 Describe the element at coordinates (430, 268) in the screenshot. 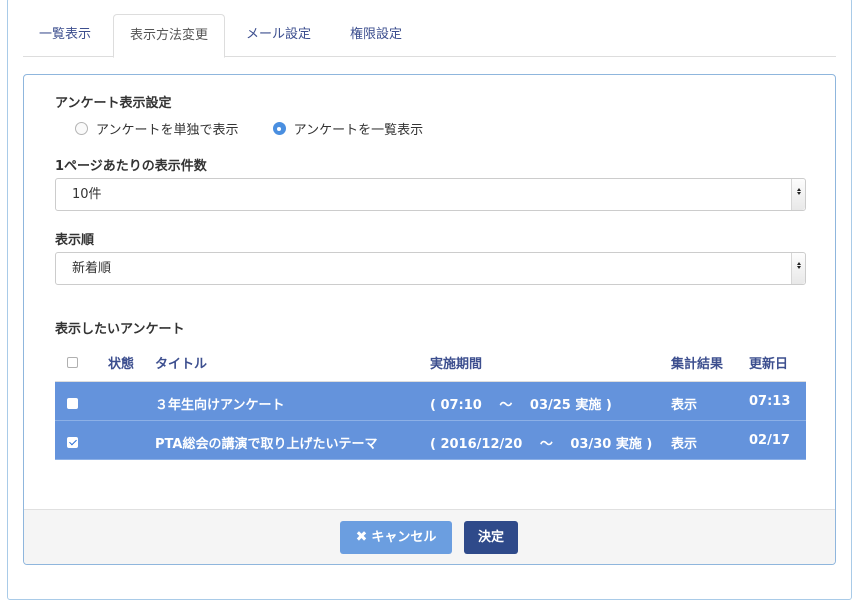

I see `sort-order-select: 新着順` at that location.